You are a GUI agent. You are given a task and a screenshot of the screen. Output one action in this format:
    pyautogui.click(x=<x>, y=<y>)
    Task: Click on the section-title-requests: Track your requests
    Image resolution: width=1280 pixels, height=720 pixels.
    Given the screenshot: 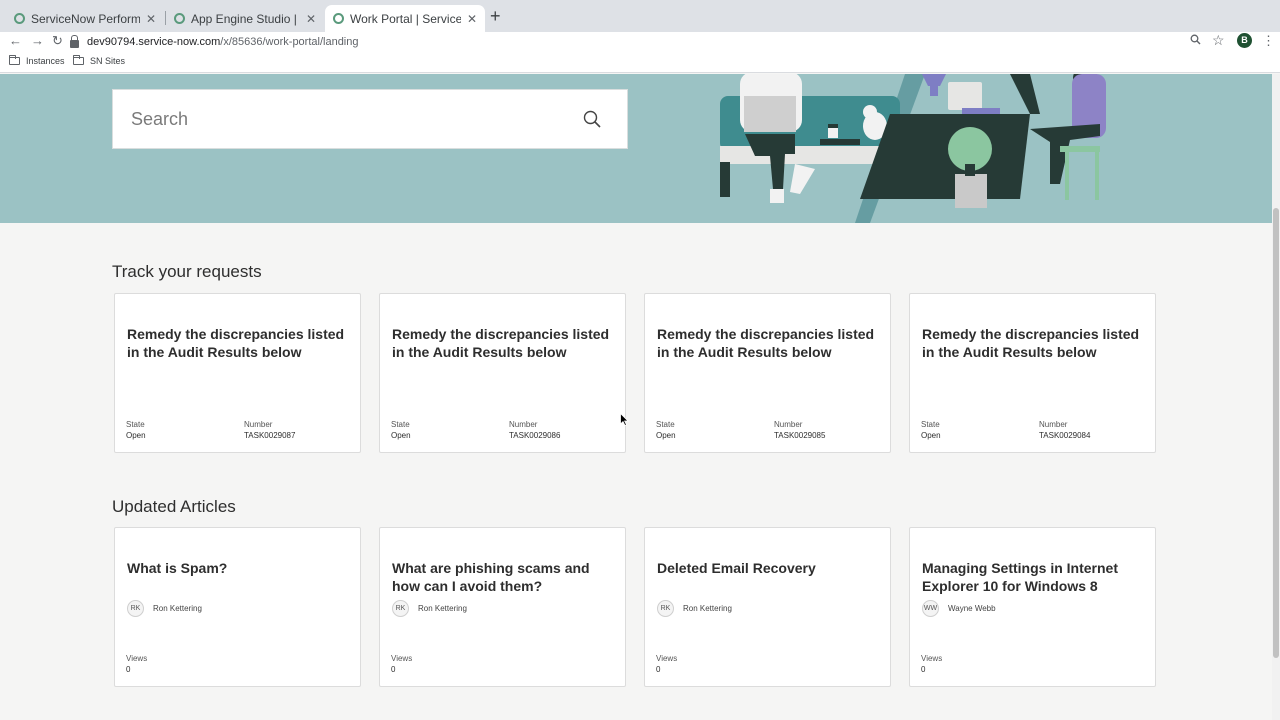 What is the action you would take?
    pyautogui.click(x=187, y=271)
    